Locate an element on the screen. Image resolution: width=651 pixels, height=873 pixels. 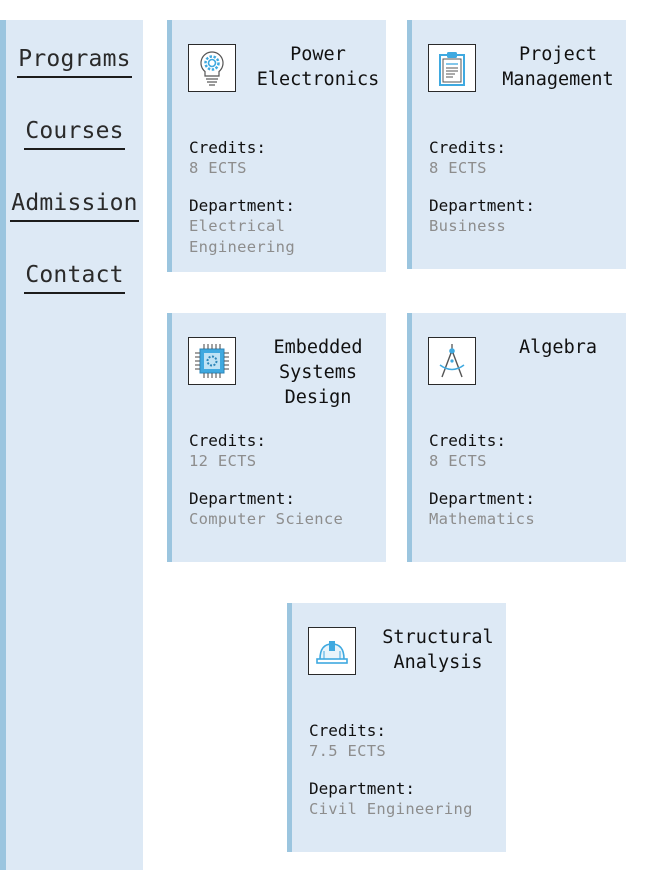
department-value: Business is located at coordinates (468, 226).